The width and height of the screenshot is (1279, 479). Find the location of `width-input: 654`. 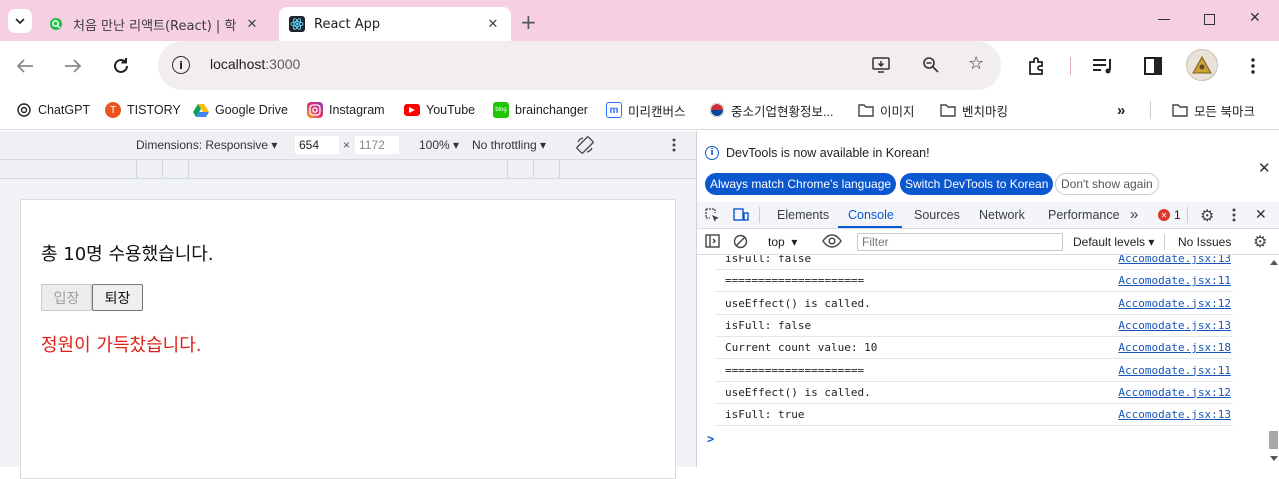

width-input: 654 is located at coordinates (317, 145).